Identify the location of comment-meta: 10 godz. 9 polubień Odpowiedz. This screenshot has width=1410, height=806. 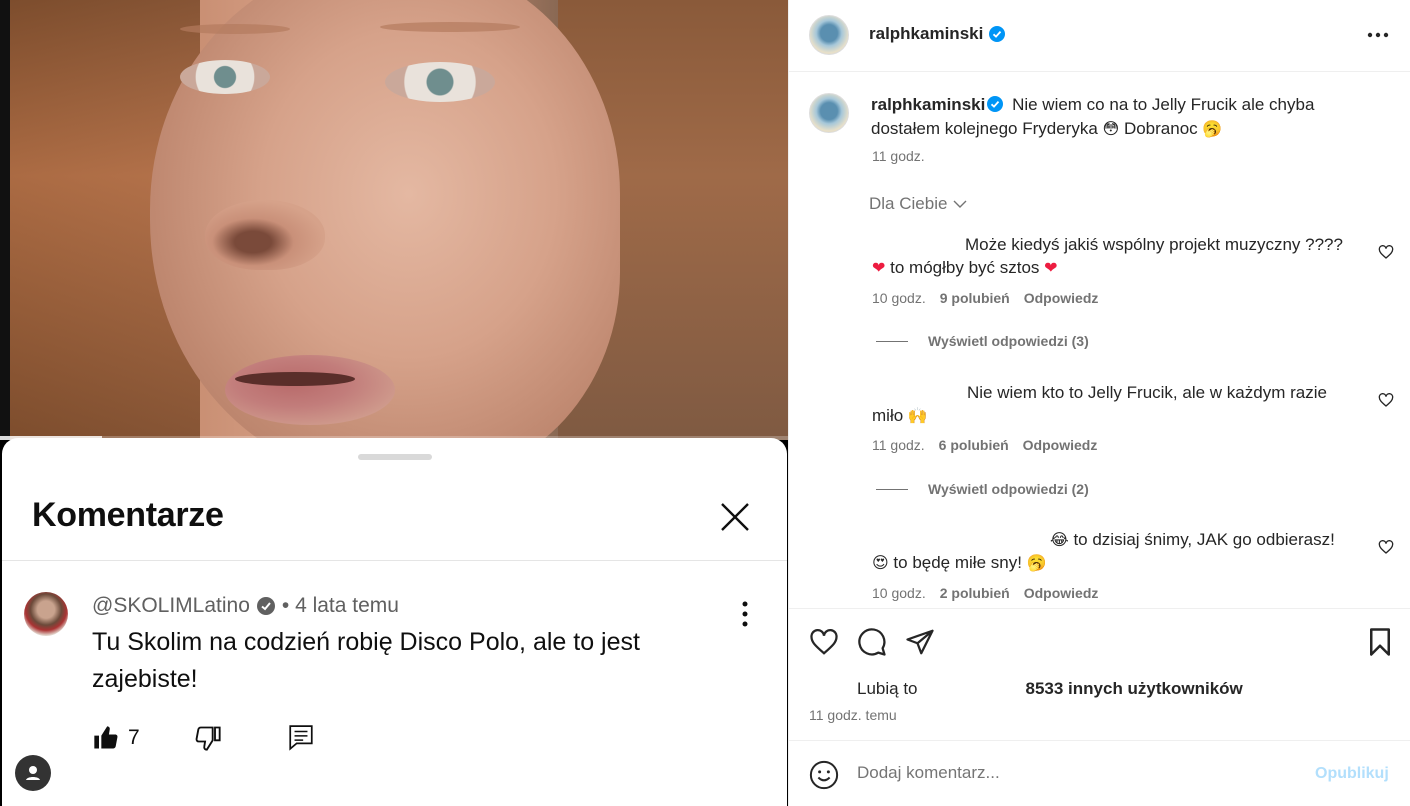
(985, 298).